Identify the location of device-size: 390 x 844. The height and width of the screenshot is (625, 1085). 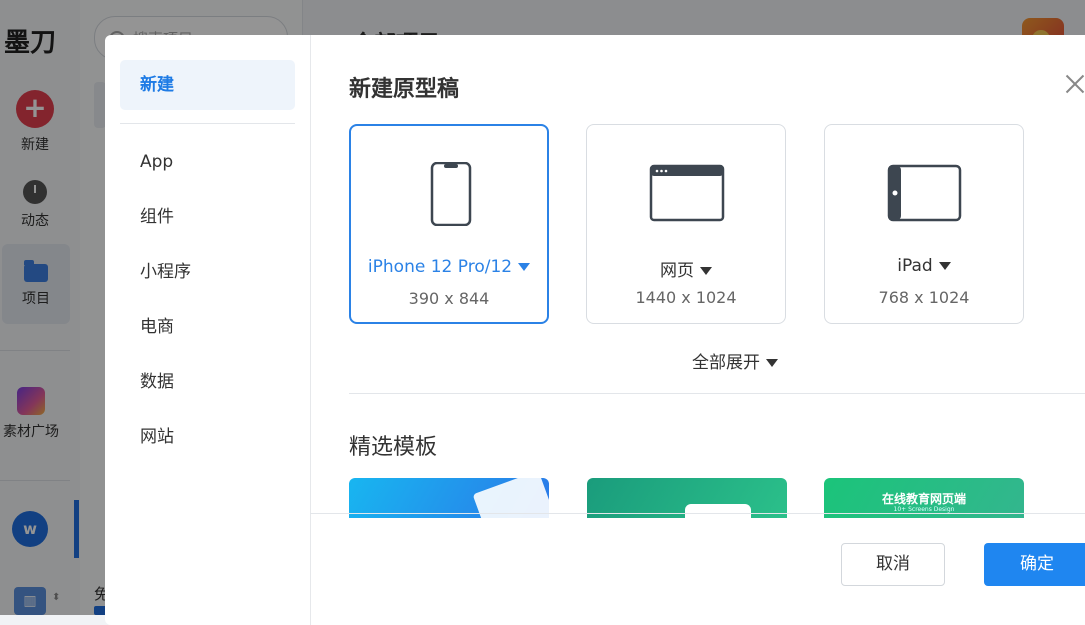
(449, 298).